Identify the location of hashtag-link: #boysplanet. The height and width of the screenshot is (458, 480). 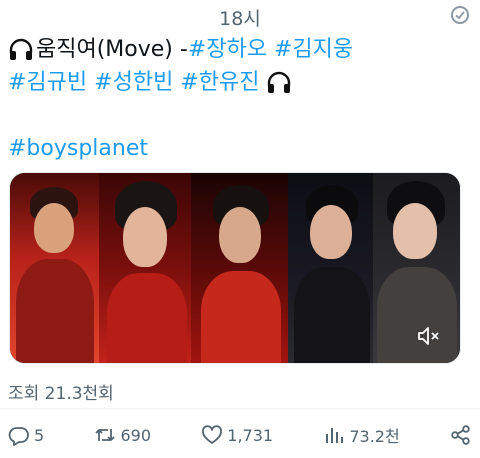
(78, 148).